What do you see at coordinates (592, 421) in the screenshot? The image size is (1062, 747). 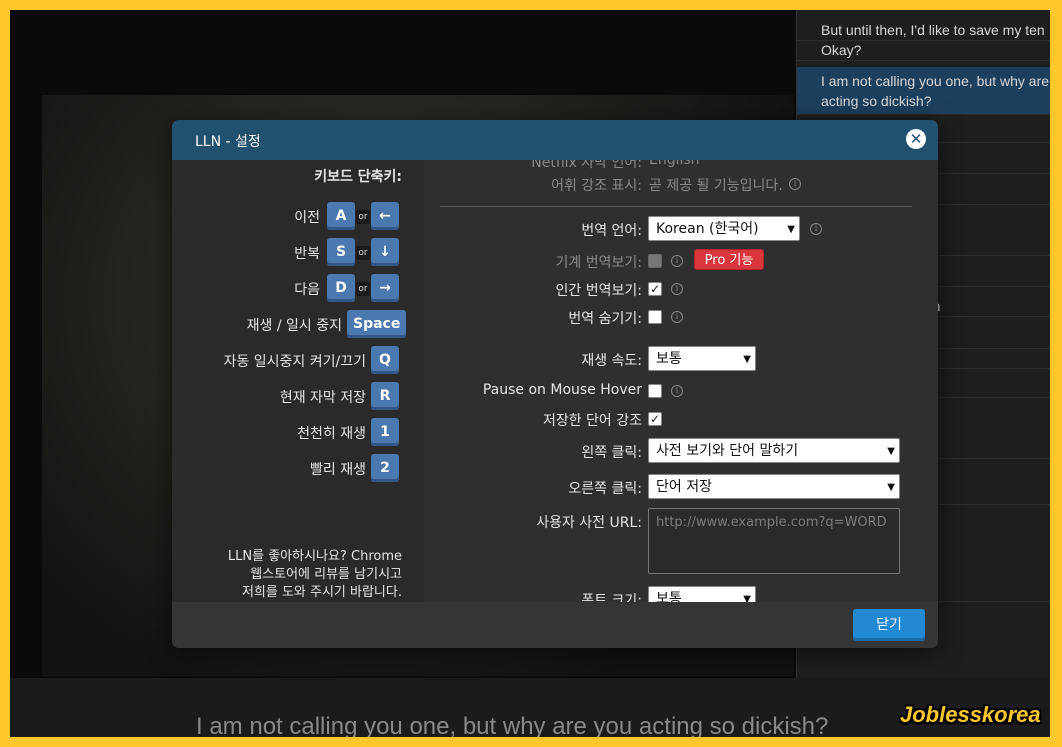 I see `setting-label: 저장한 단어 강조` at bounding box center [592, 421].